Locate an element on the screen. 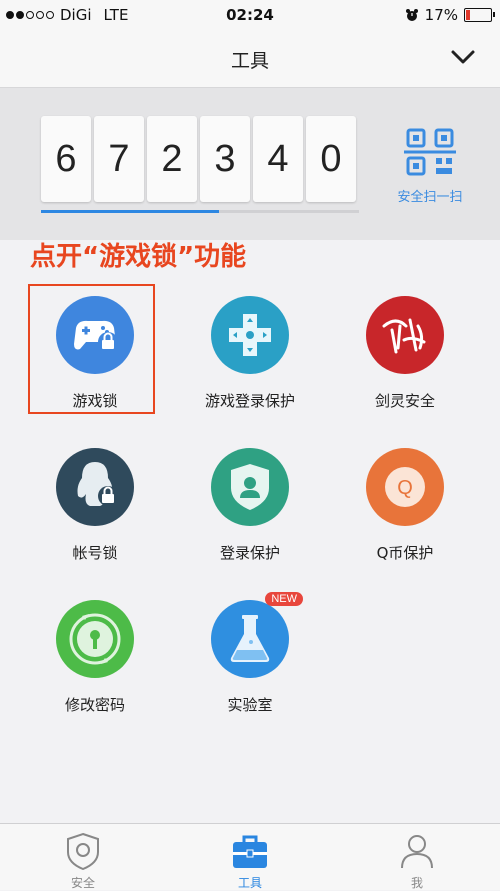  tool-change-password: 修改密码 is located at coordinates (95, 657).